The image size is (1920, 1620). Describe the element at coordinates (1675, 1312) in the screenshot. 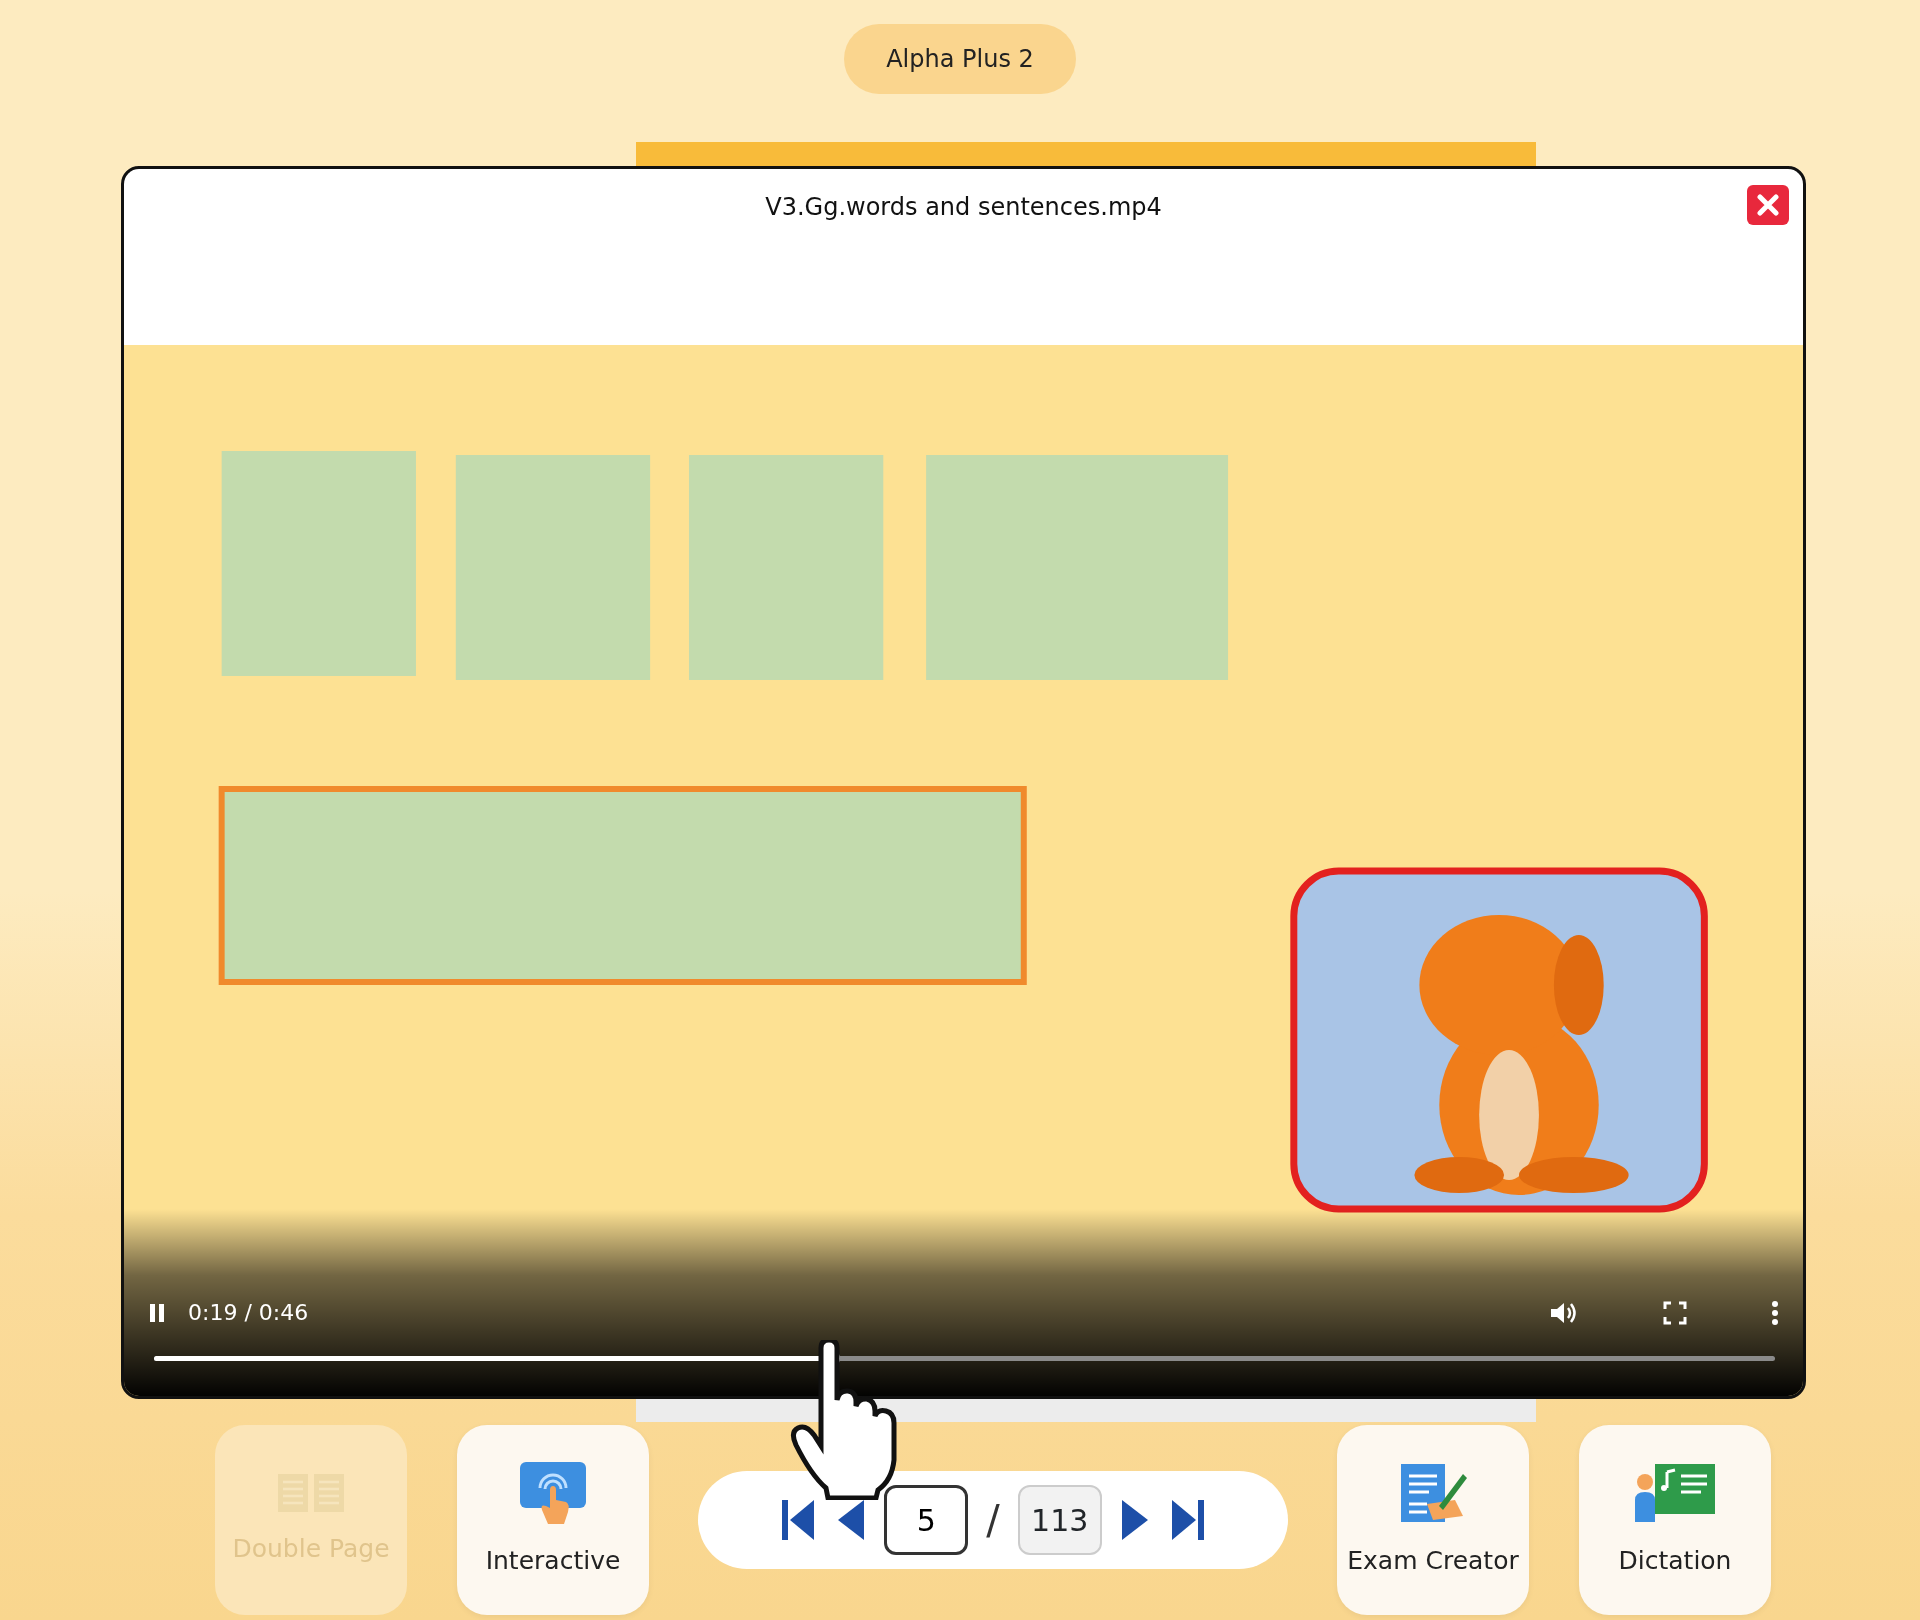

I see `fullscreen-button` at that location.